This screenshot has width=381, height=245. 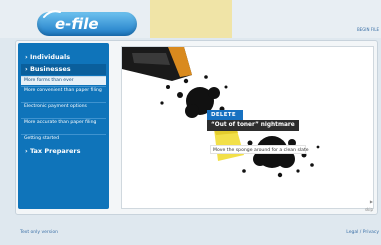 What do you see at coordinates (63, 109) in the screenshot?
I see `sidebar-subitem-electronic-payment: Electronic payment options` at bounding box center [63, 109].